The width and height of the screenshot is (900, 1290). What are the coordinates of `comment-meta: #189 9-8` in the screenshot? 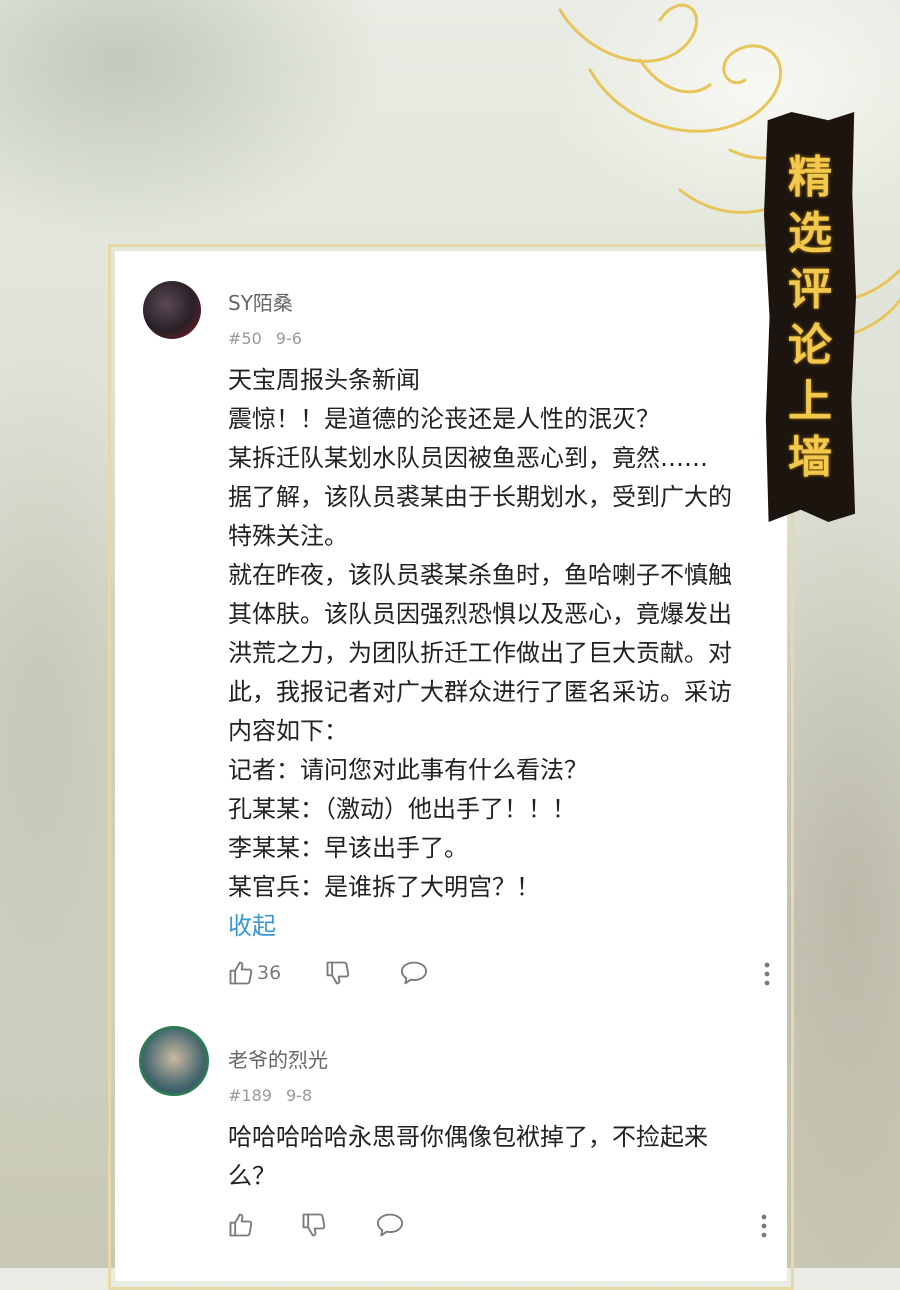 It's located at (270, 1095).